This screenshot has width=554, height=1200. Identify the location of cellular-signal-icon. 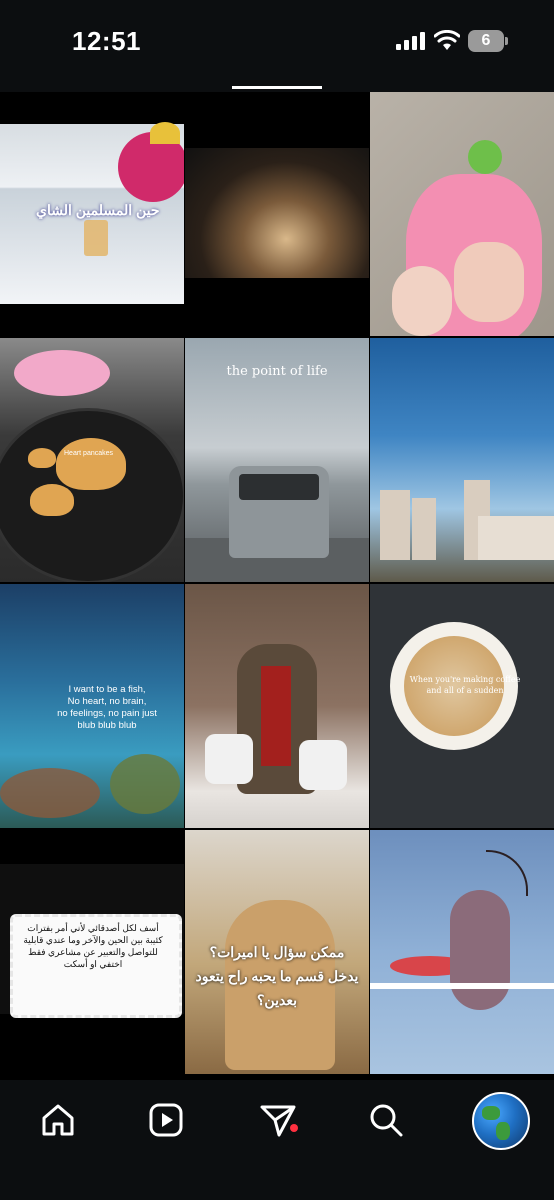
(411, 41).